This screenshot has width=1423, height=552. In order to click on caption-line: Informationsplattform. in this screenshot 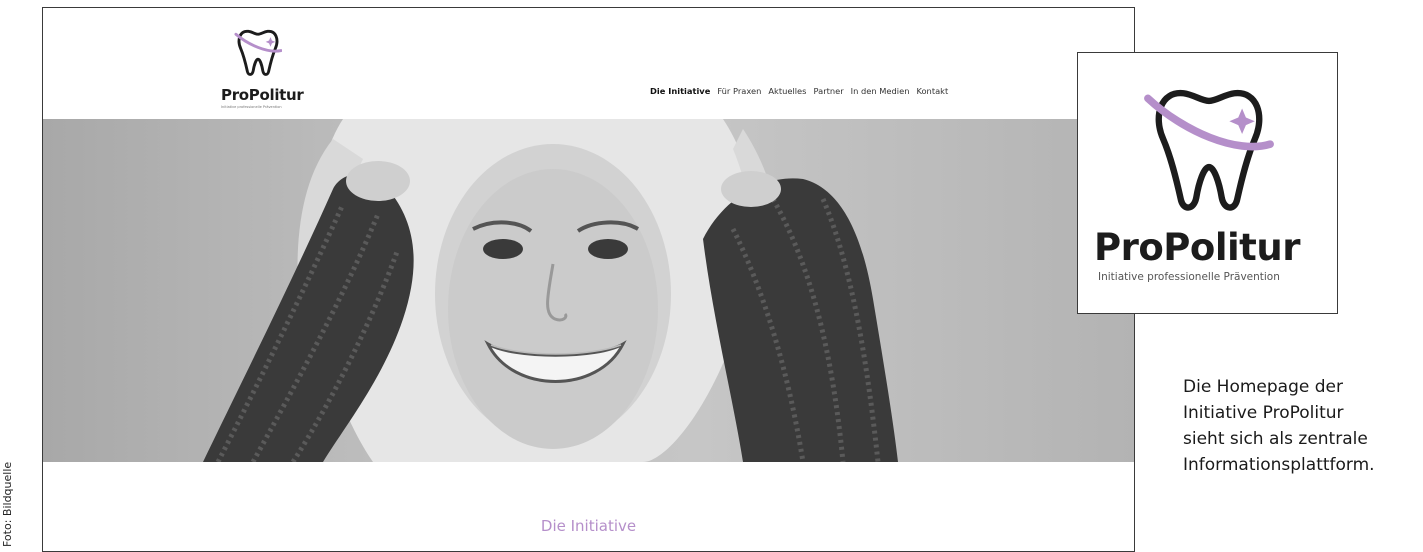, I will do `click(1279, 465)`.